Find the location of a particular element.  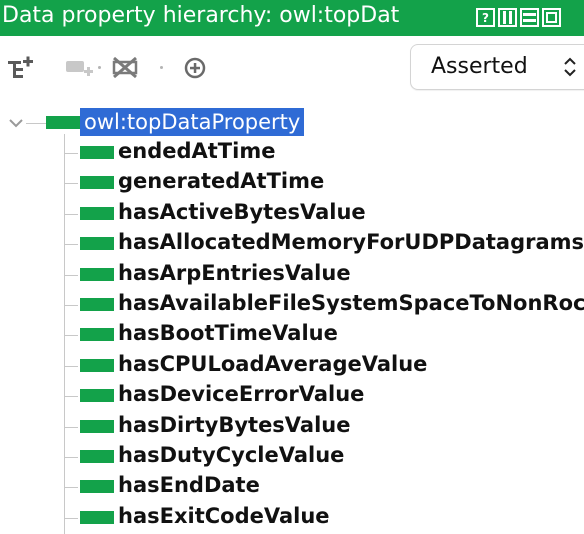

tree-item: hasBootTimeValue is located at coordinates (292, 335).